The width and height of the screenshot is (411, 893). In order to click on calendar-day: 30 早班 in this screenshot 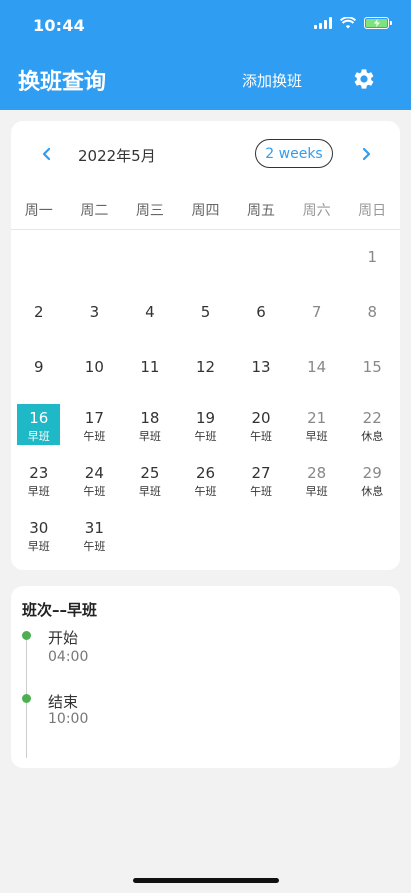, I will do `click(39, 532)`.